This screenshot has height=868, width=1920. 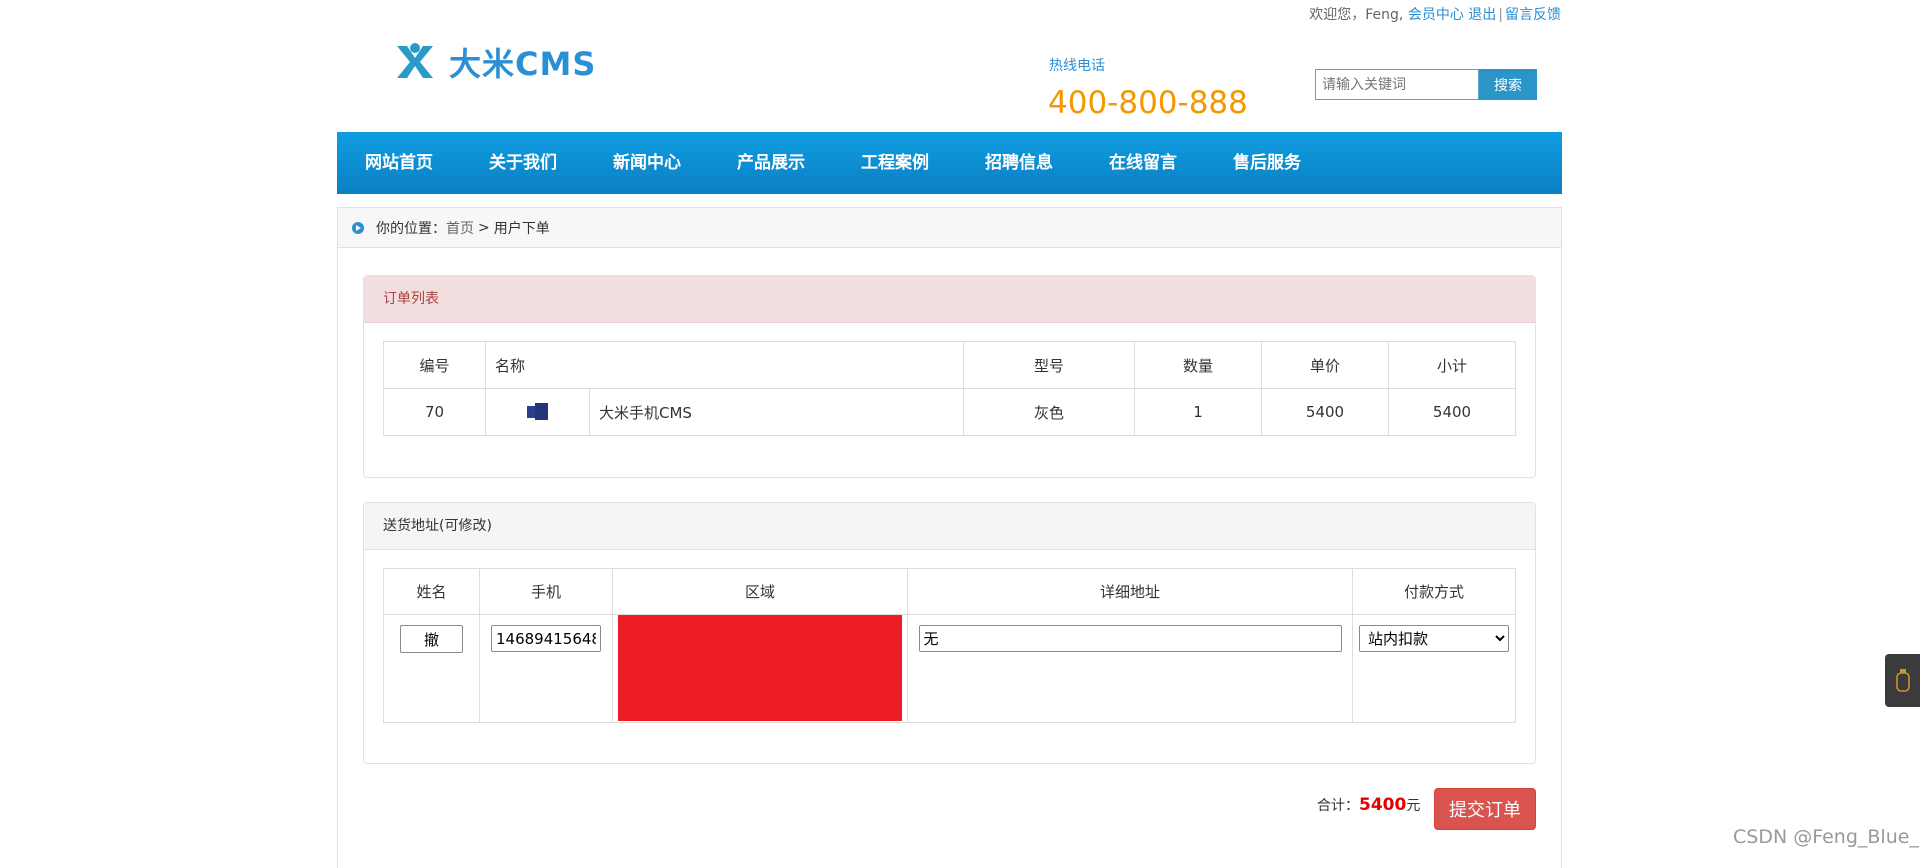 I want to click on col-name: 名称, so click(x=724, y=365).